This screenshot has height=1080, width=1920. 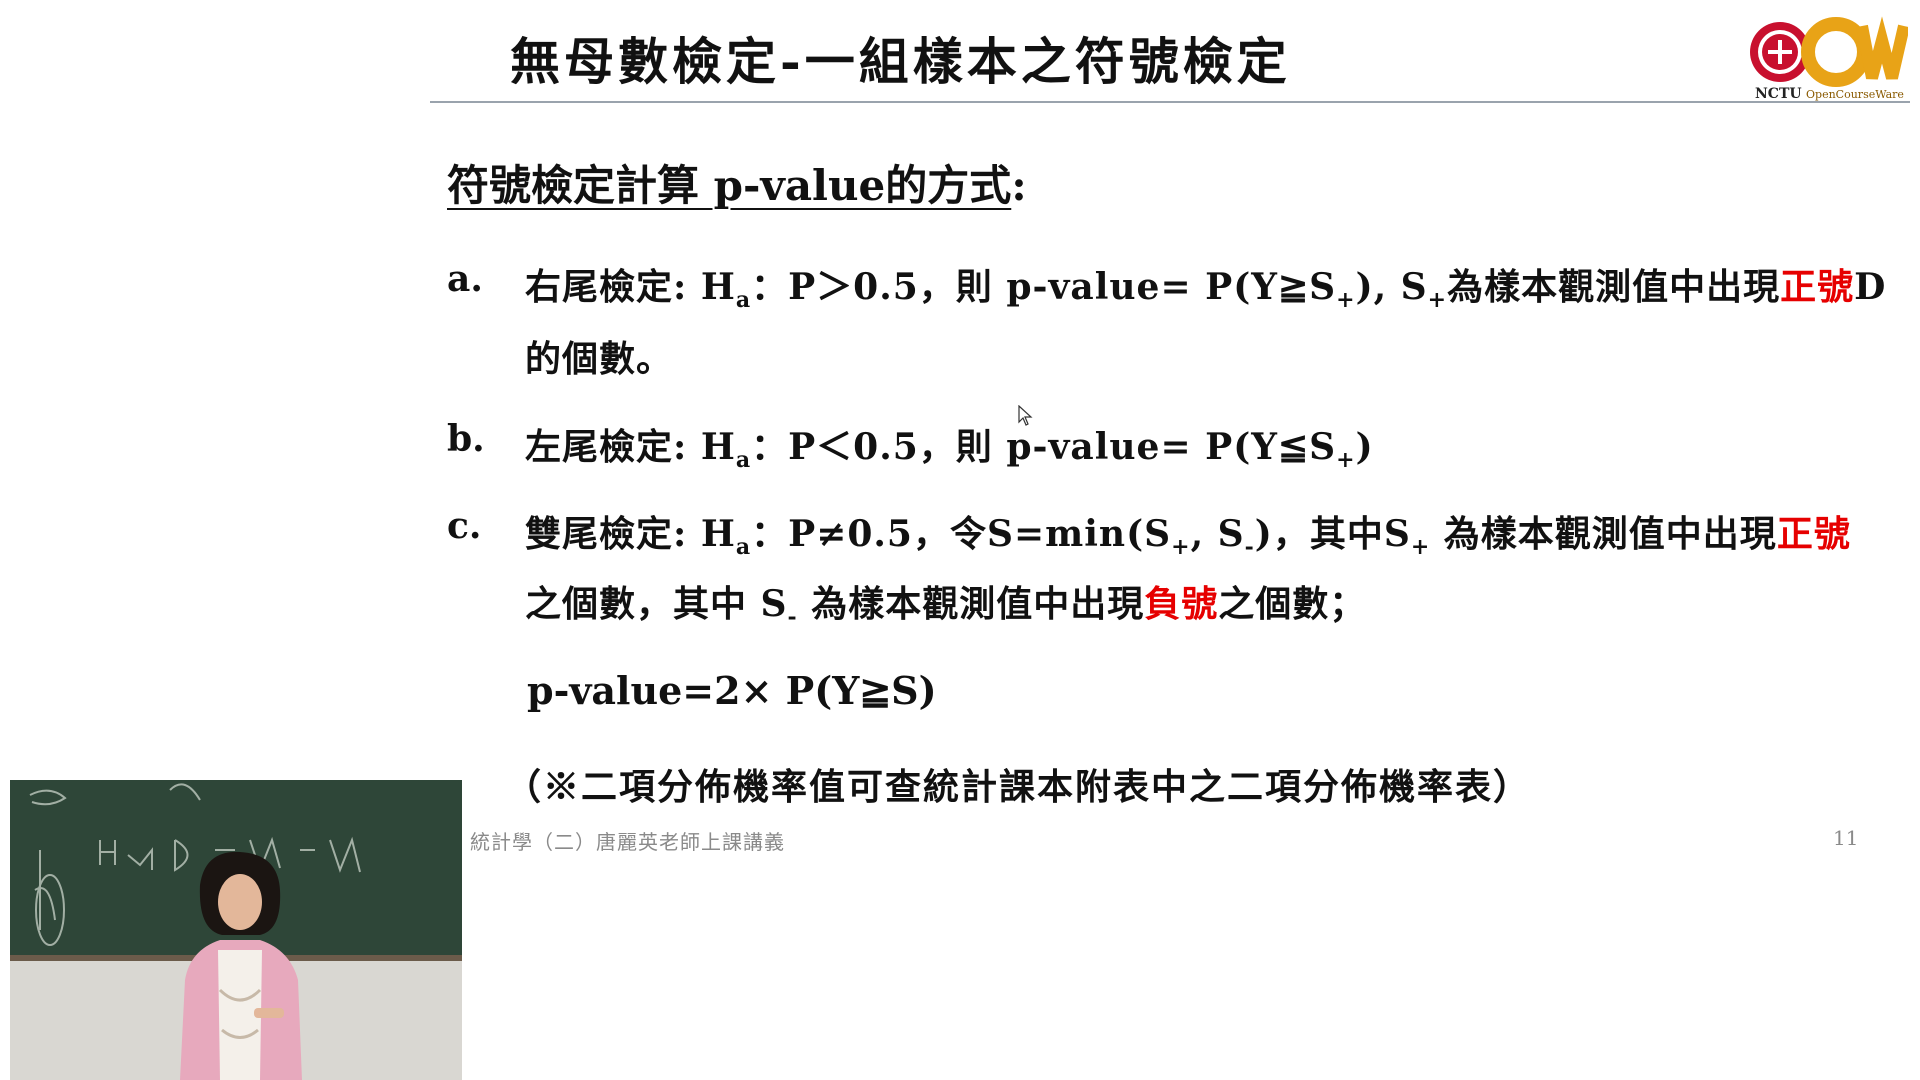 I want to click on binomial-table-note: （※二項分佈機率值可查統計課本附表中之二項分佈機率表）, so click(x=1018, y=787).